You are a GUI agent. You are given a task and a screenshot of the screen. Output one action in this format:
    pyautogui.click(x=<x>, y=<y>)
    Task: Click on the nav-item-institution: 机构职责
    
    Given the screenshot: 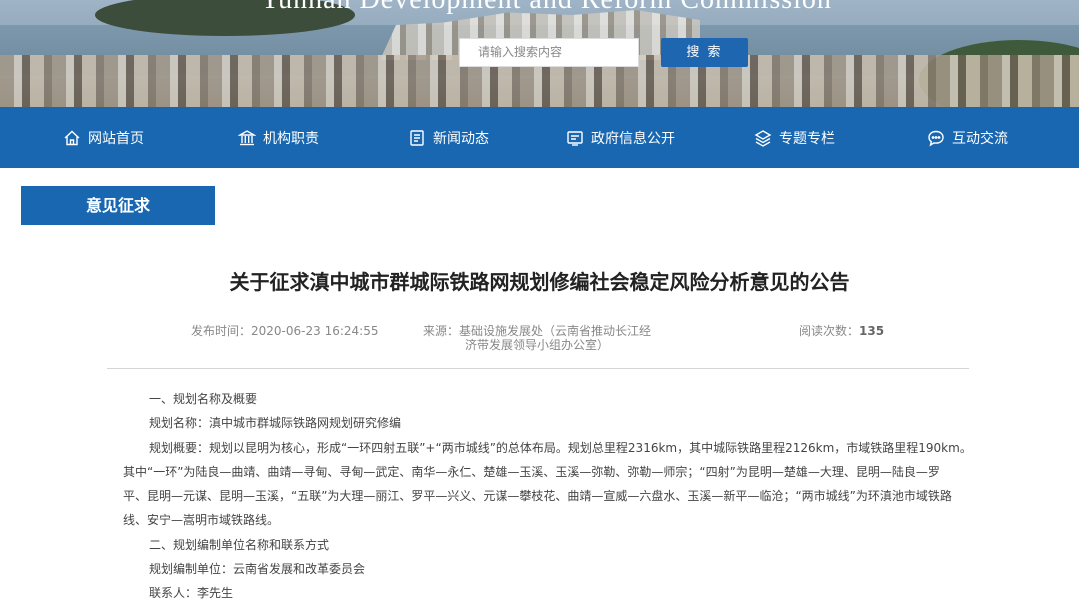 What is the action you would take?
    pyautogui.click(x=278, y=137)
    